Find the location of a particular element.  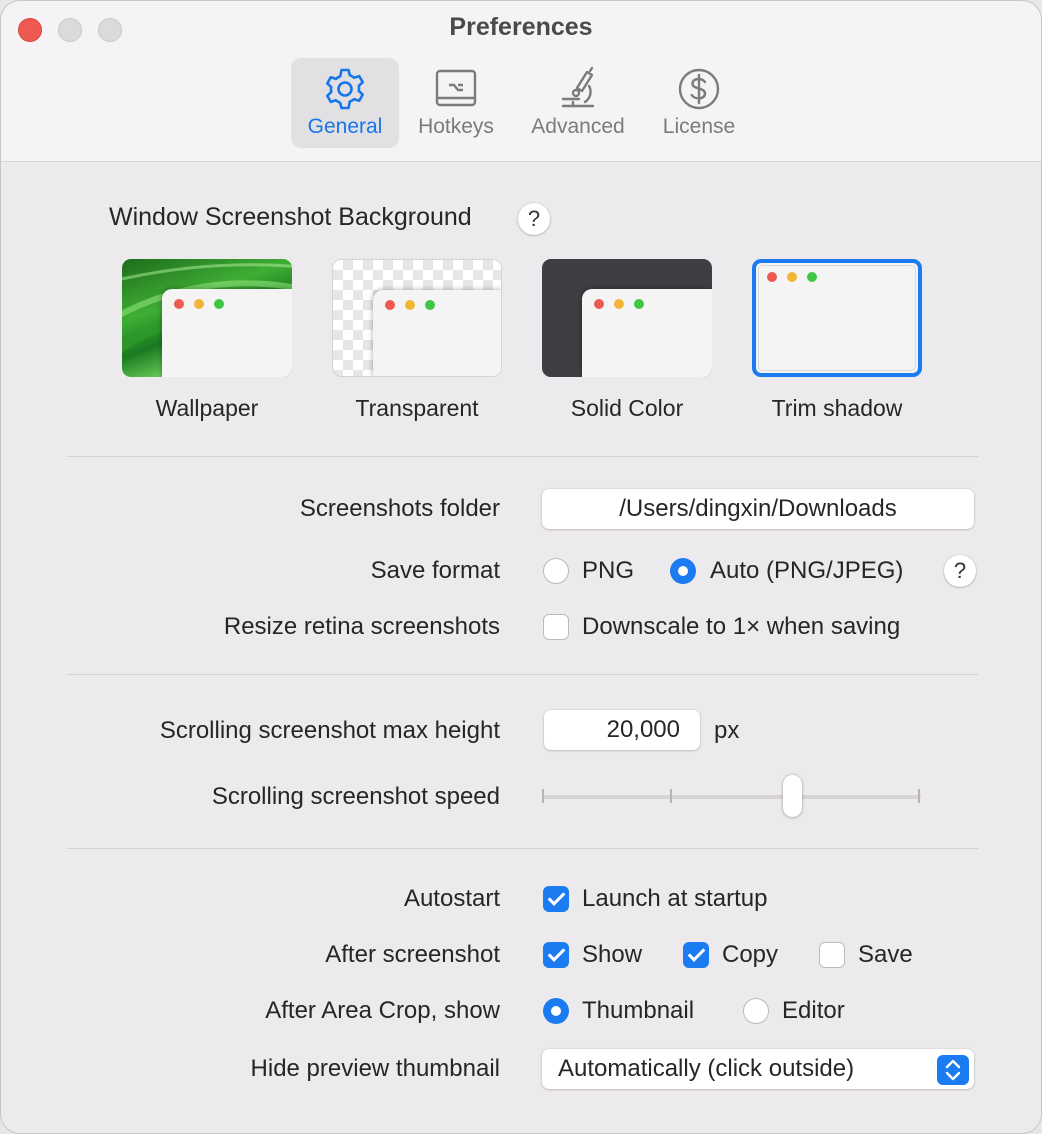

crop-editor-radio is located at coordinates (756, 1011).